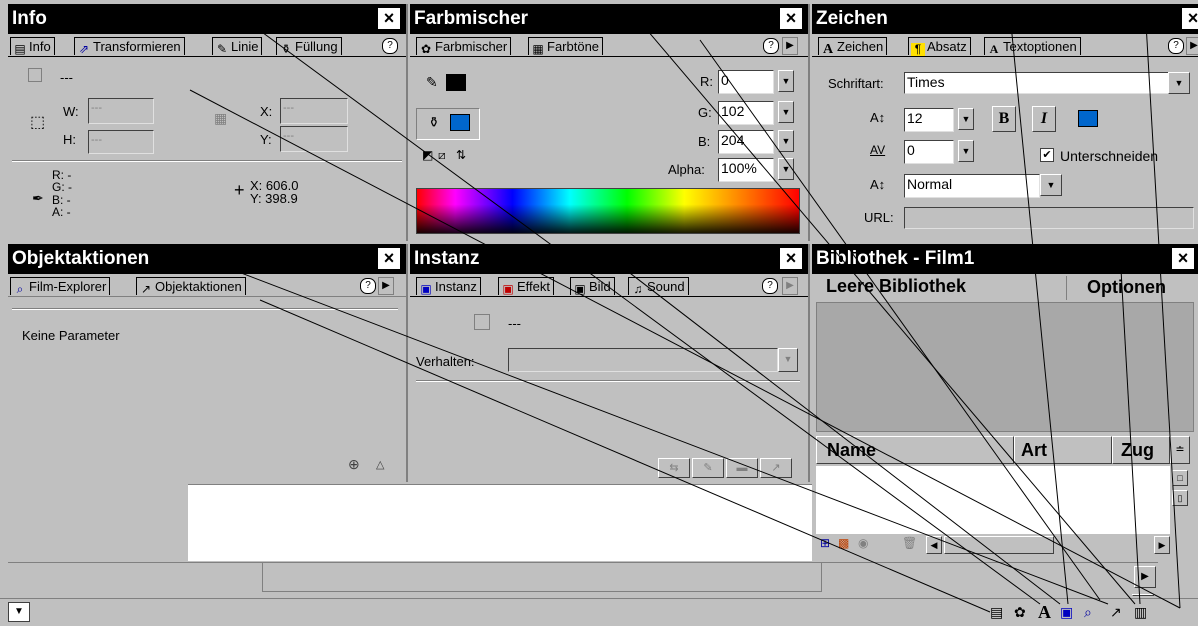 The image size is (1198, 626). What do you see at coordinates (1005, 19) in the screenshot?
I see `character-titlebar: Zeichen ×` at bounding box center [1005, 19].